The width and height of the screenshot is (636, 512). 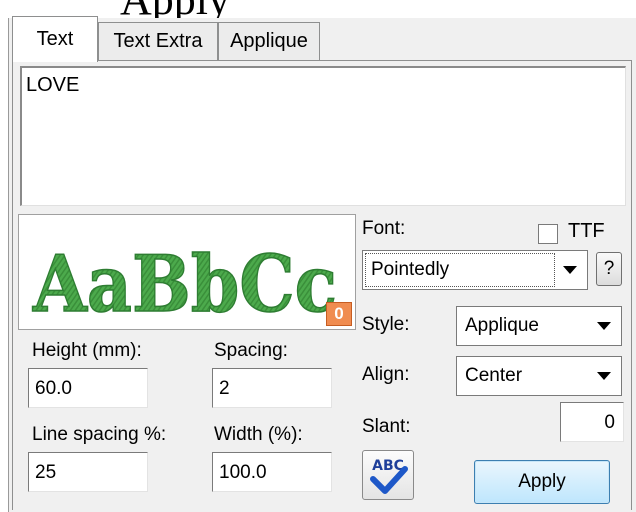 What do you see at coordinates (386, 324) in the screenshot?
I see `style-label: Style:` at bounding box center [386, 324].